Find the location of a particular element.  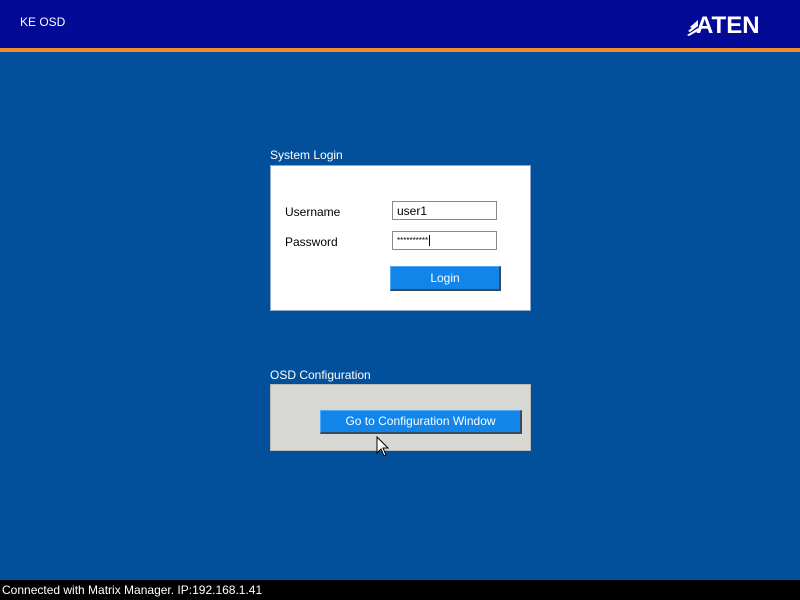

osd-configuration-panel: Go to Configuration Window is located at coordinates (400, 417).